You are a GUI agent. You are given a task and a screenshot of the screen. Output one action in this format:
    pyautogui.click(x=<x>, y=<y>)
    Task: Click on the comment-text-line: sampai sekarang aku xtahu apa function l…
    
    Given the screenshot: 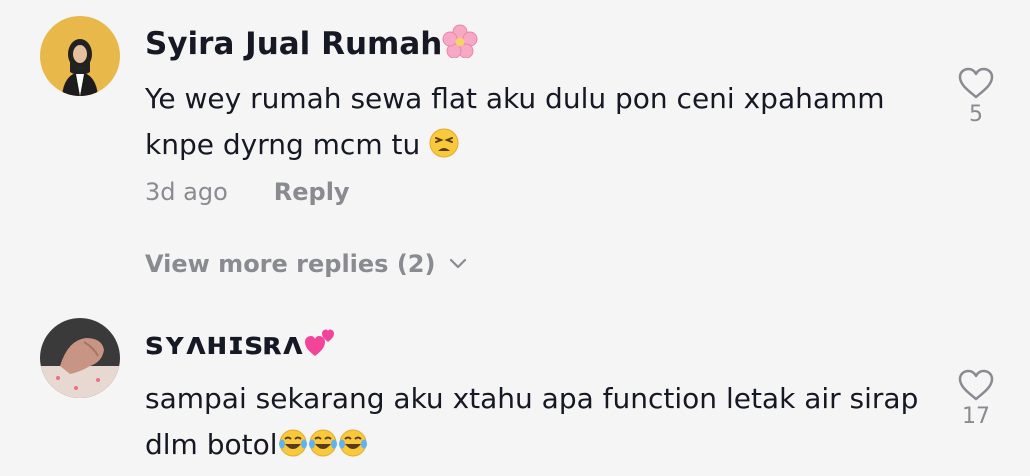 What is the action you would take?
    pyautogui.click(x=532, y=398)
    